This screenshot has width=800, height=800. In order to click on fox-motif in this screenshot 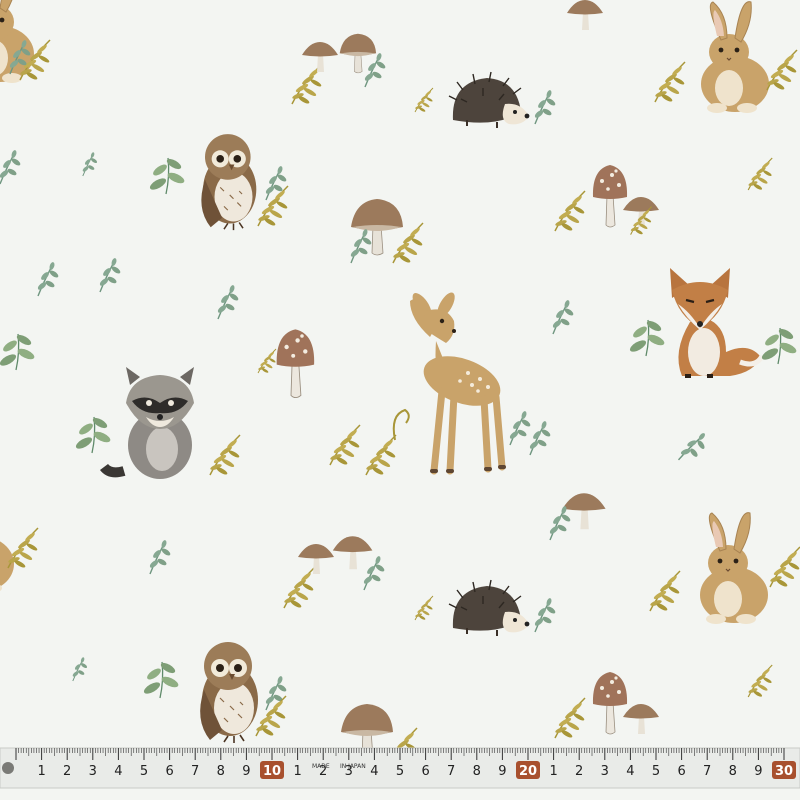, I will do `click(713, 327)`.